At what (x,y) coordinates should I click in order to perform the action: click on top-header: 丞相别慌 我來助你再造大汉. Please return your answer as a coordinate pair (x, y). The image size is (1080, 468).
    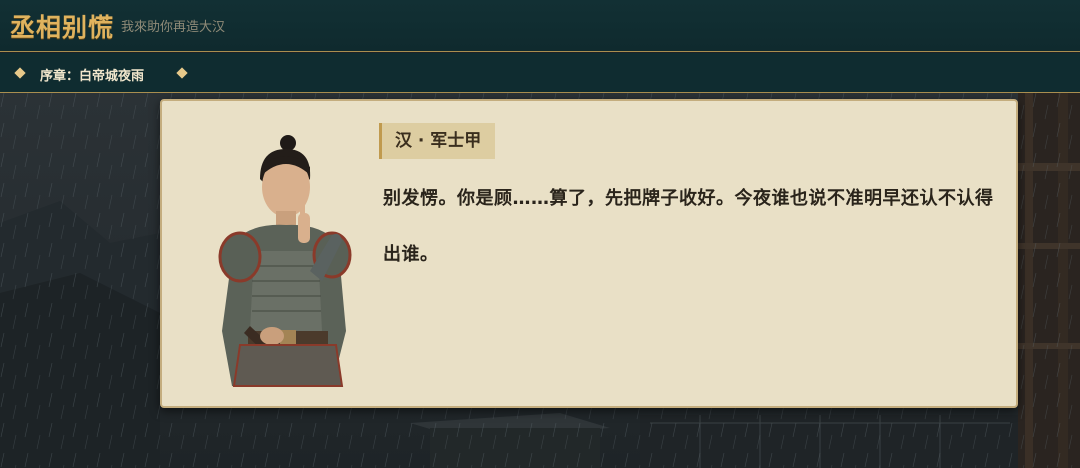
    Looking at the image, I should click on (540, 26).